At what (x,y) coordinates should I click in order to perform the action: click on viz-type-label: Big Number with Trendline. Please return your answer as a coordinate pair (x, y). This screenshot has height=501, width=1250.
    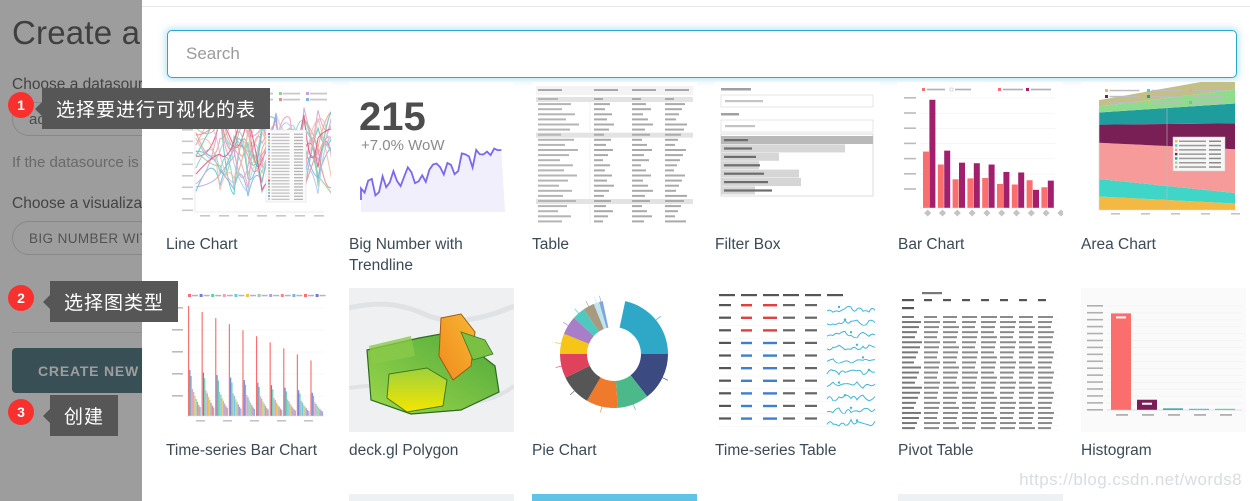
    Looking at the image, I should click on (406, 255).